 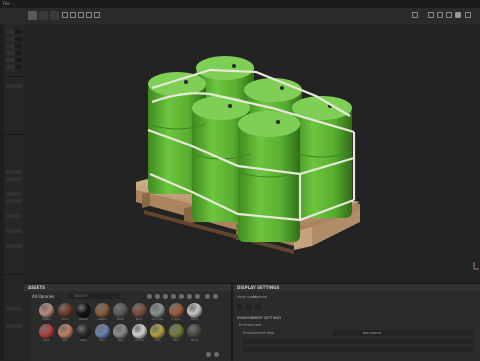 I want to click on filter-icon, so click(x=149, y=296).